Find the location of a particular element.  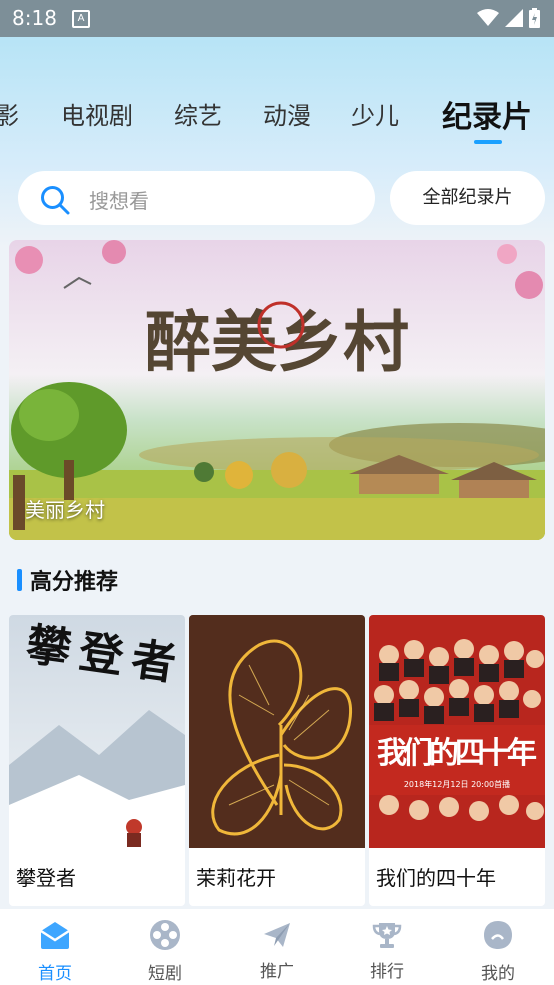

active-tab-indicator is located at coordinates (488, 142).